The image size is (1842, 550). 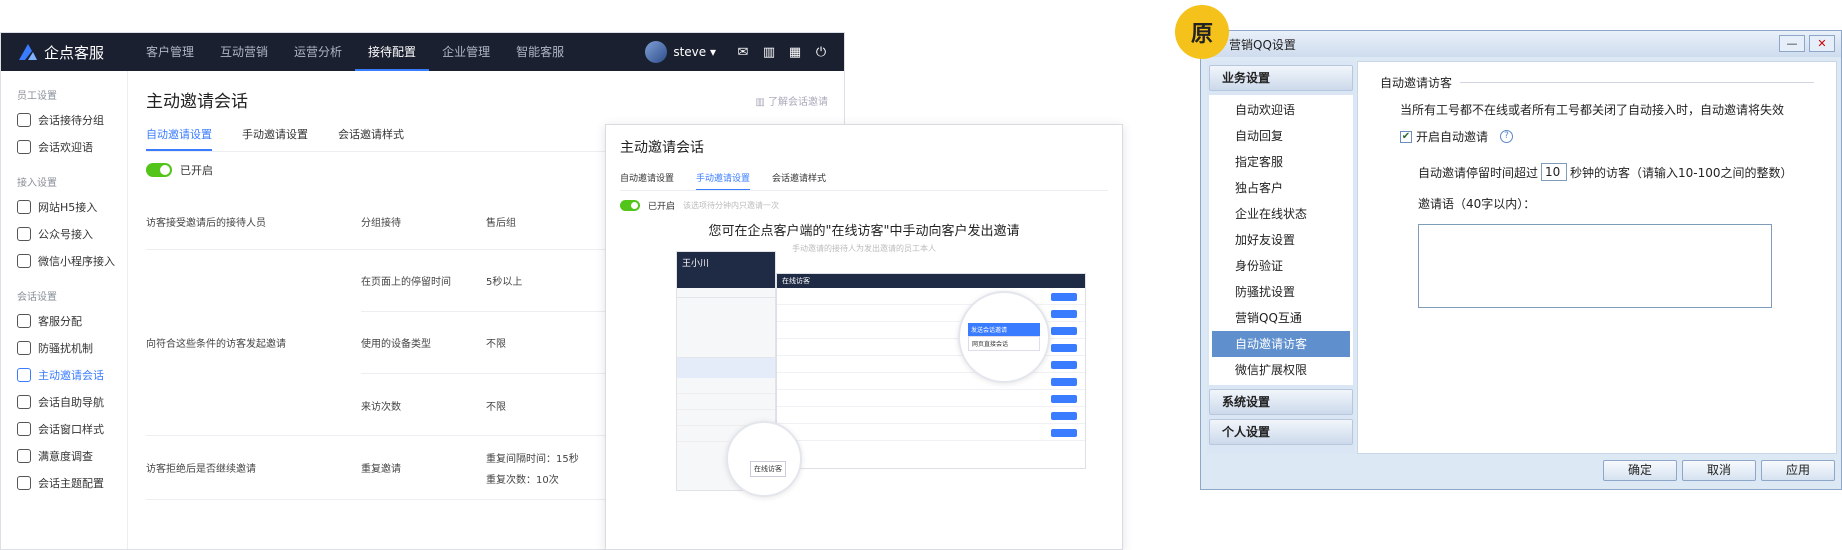 What do you see at coordinates (1281, 162) in the screenshot?
I see `nav-assign-agent: 指定客服` at bounding box center [1281, 162].